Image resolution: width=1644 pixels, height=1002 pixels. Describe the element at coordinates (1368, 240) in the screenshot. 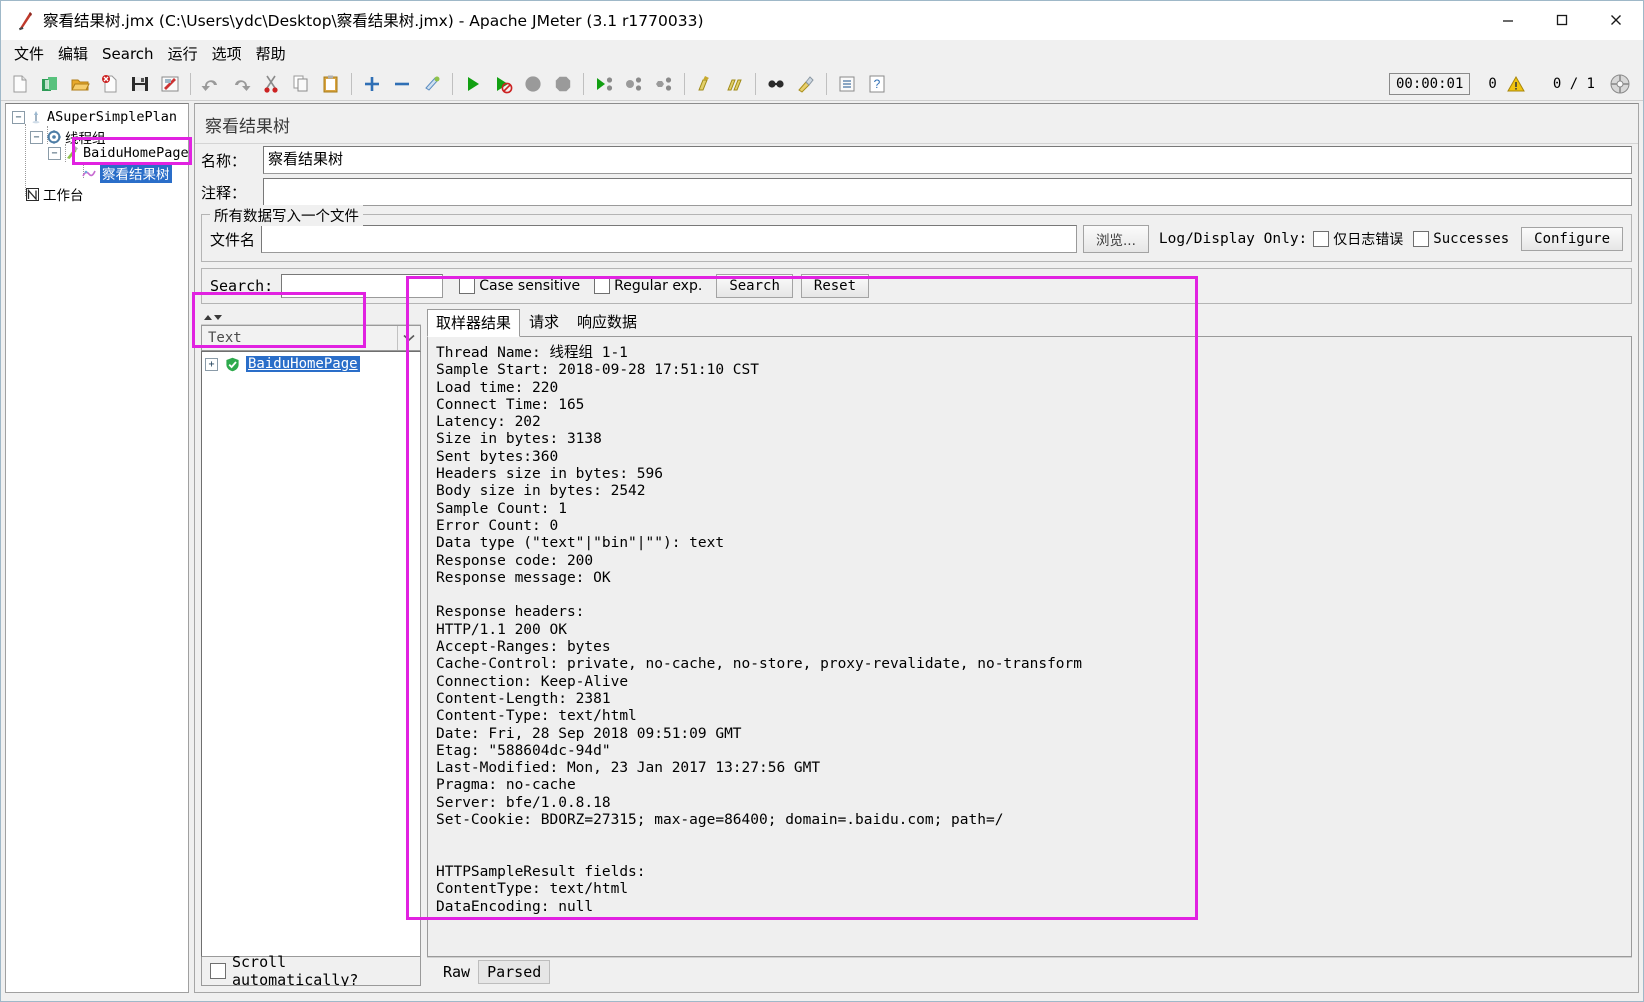

I see `errors-only-label: 仅日志错误` at that location.